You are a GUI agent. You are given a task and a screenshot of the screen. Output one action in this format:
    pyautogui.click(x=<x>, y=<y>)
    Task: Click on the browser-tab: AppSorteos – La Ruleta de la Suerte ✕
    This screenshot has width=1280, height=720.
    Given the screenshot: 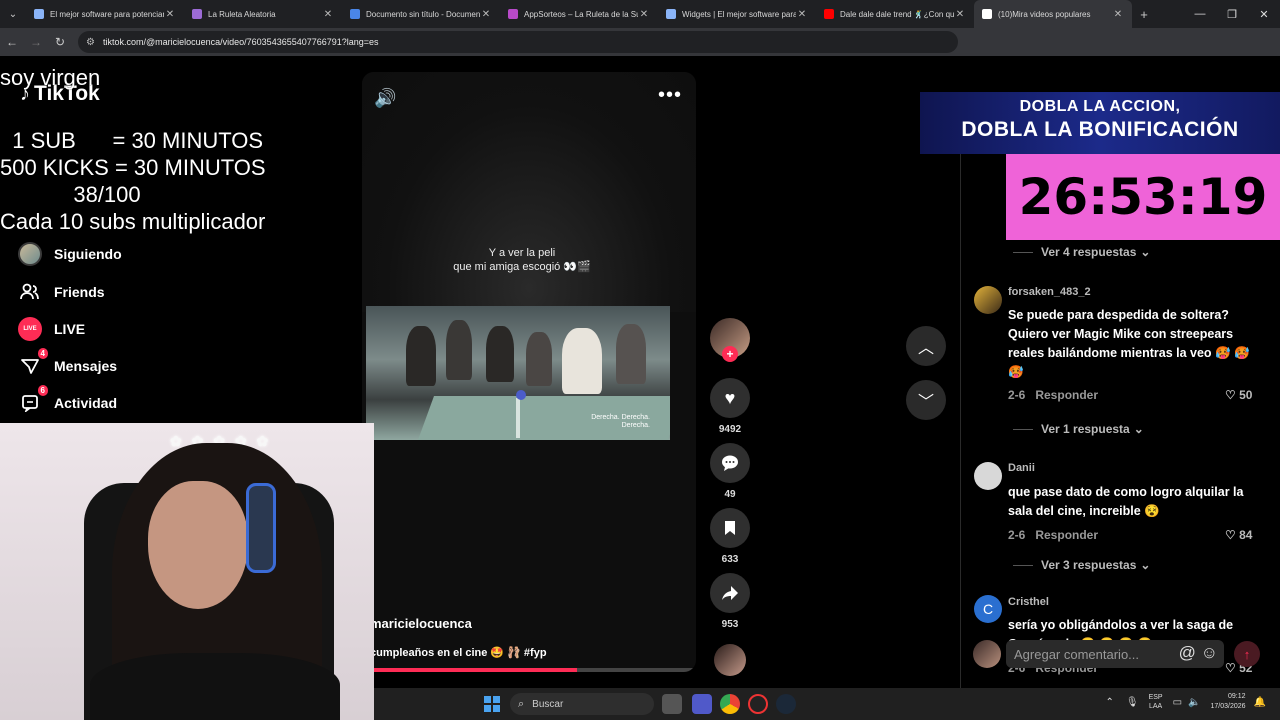 What is the action you would take?
    pyautogui.click(x=579, y=14)
    